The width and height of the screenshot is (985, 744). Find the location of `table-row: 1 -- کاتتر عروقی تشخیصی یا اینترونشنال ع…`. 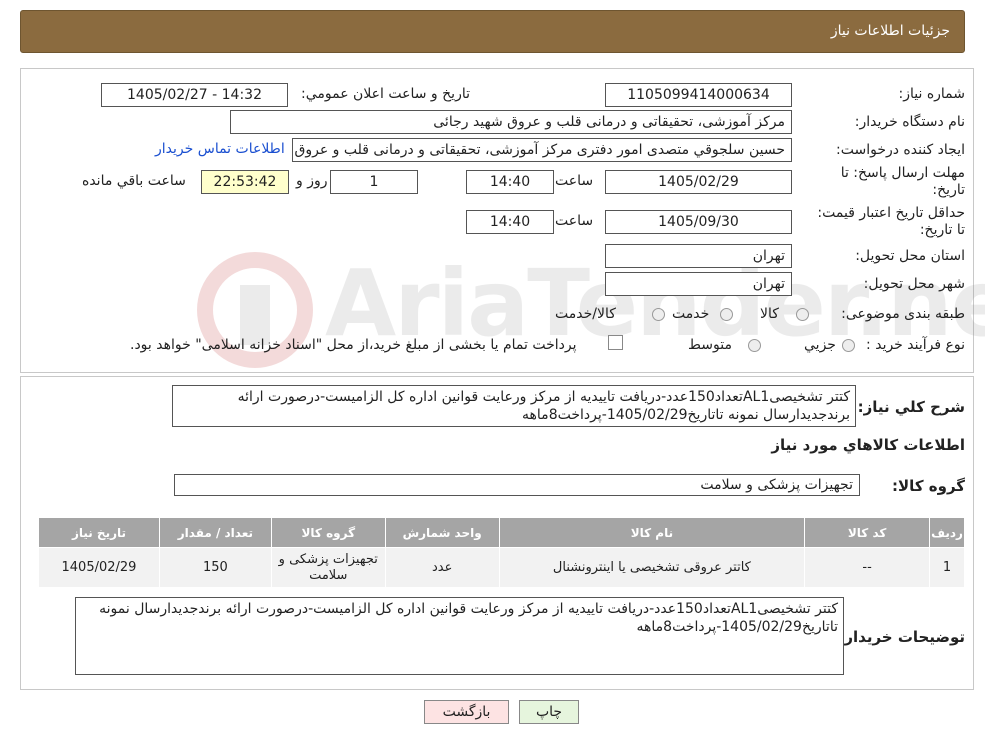

table-row: 1 -- کاتتر عروقی تشخیصی یا اینترونشنال ع… is located at coordinates (501, 567).